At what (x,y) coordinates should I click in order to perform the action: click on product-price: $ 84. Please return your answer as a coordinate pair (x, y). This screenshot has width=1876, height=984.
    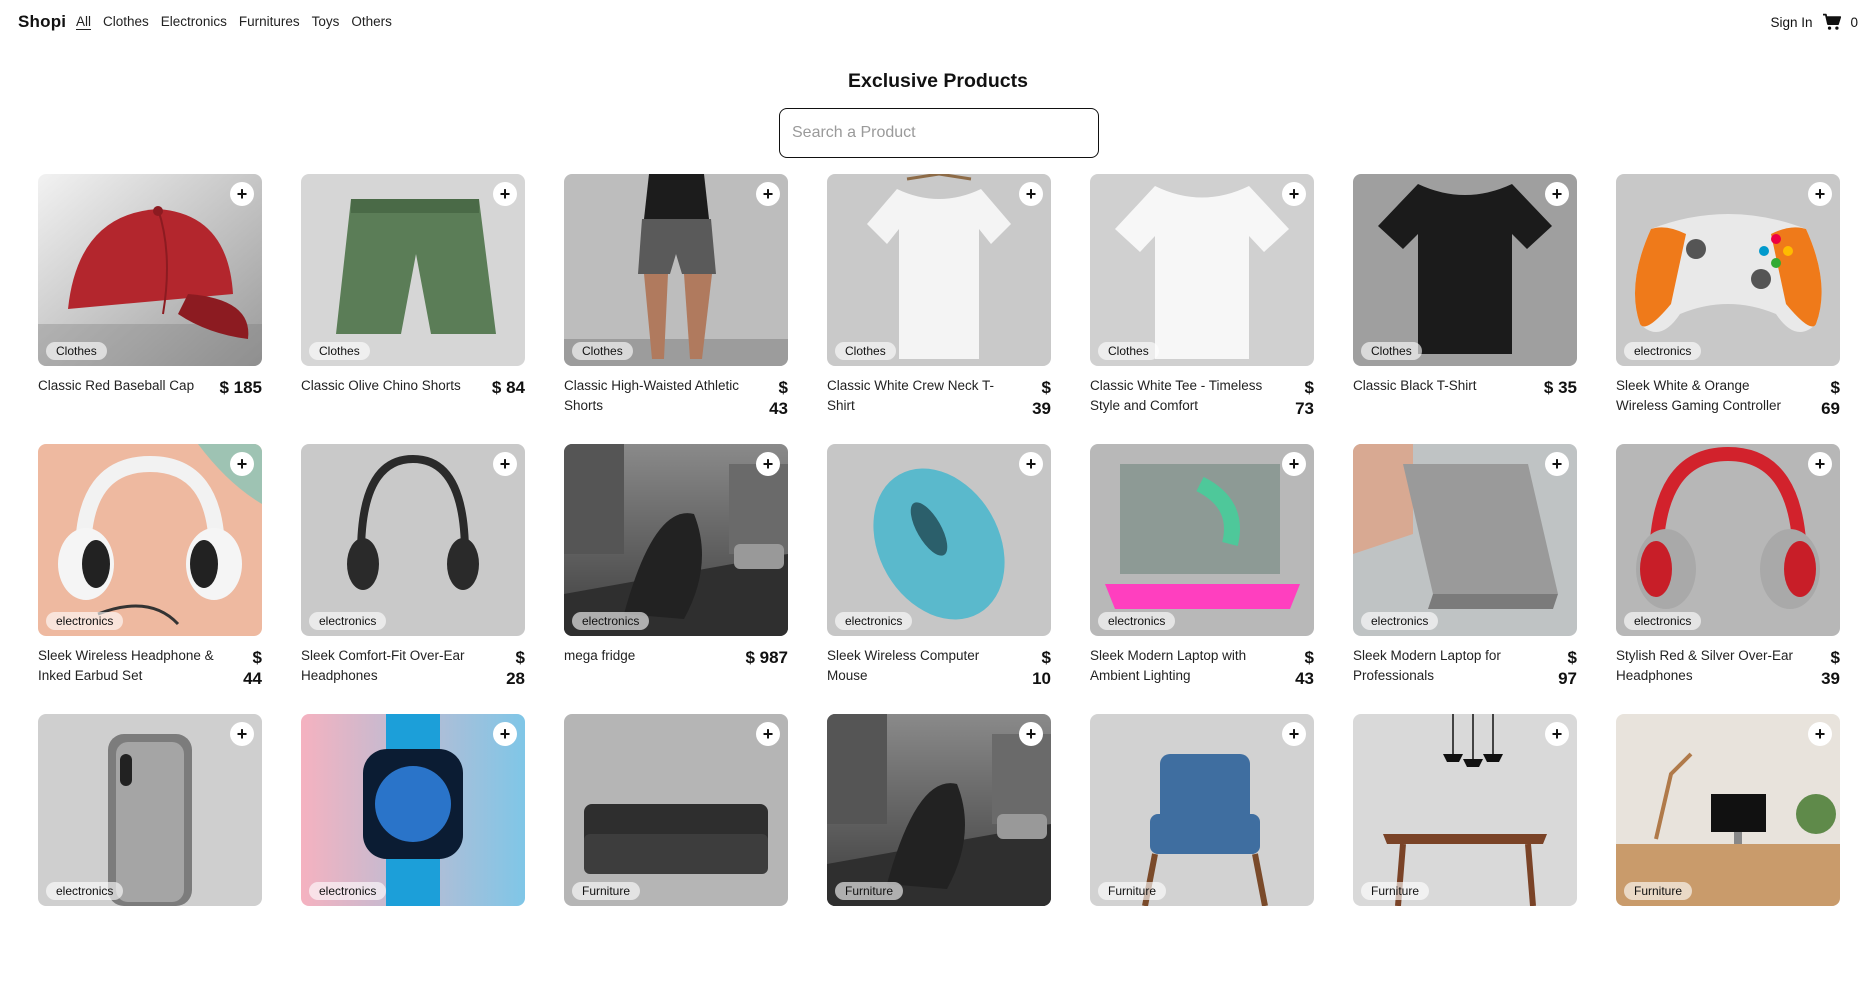
    Looking at the image, I should click on (508, 387).